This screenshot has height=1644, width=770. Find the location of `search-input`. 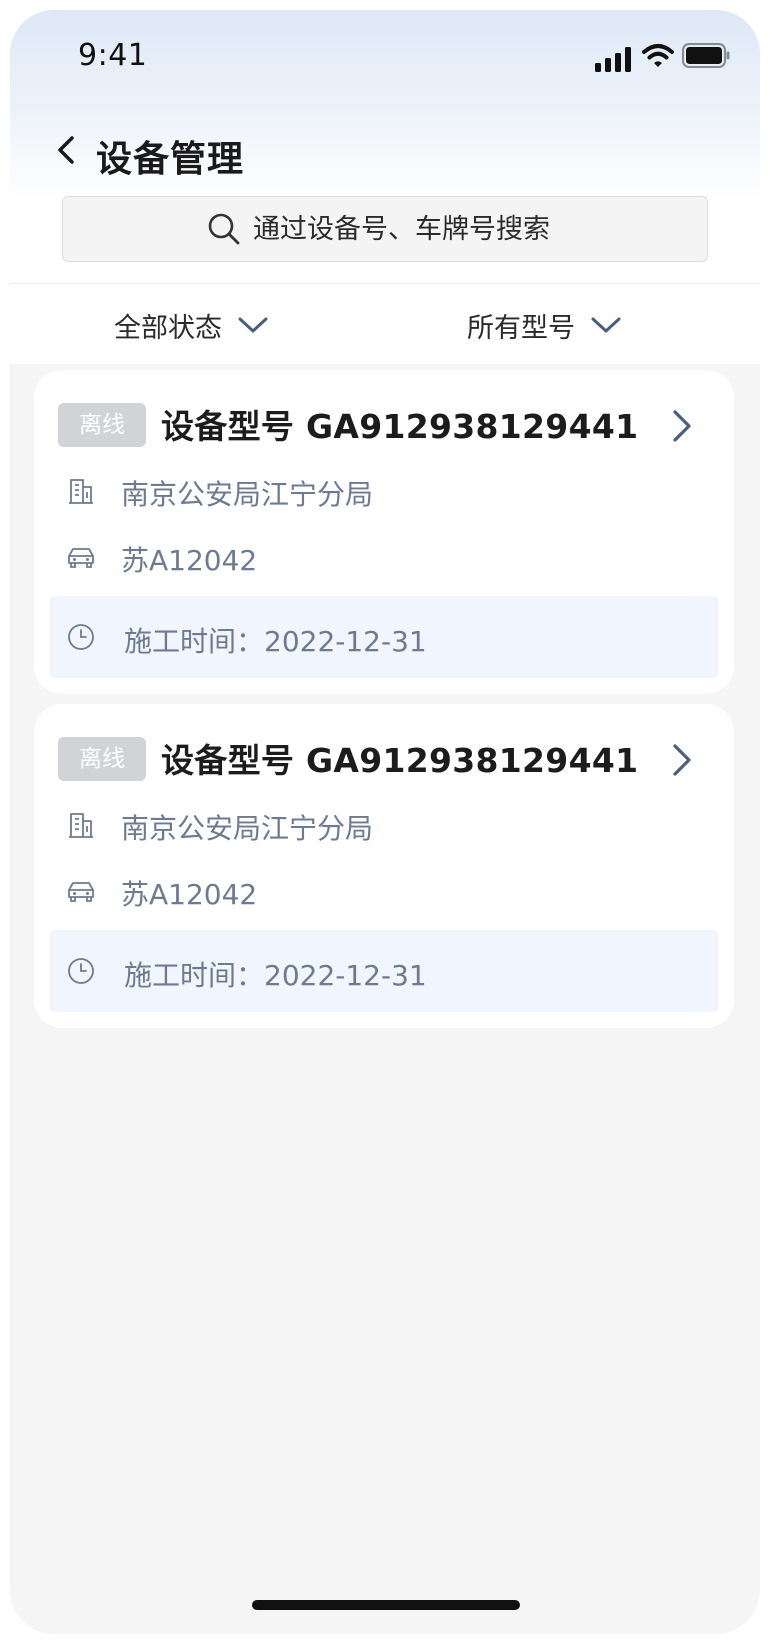

search-input is located at coordinates (408, 229).